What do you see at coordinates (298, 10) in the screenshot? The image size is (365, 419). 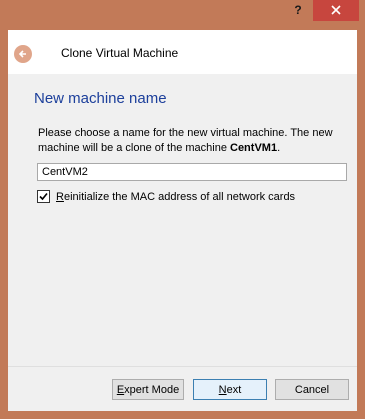 I see `help-button: ?` at bounding box center [298, 10].